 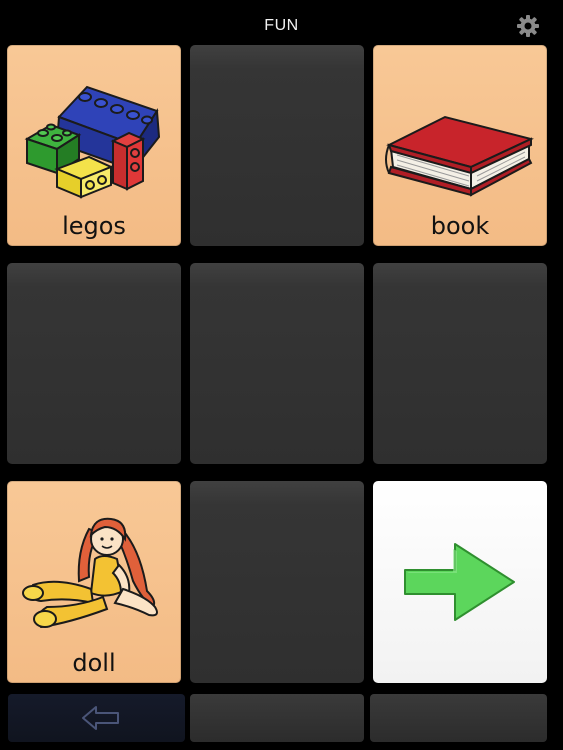 What do you see at coordinates (460, 226) in the screenshot?
I see `tile-label: book` at bounding box center [460, 226].